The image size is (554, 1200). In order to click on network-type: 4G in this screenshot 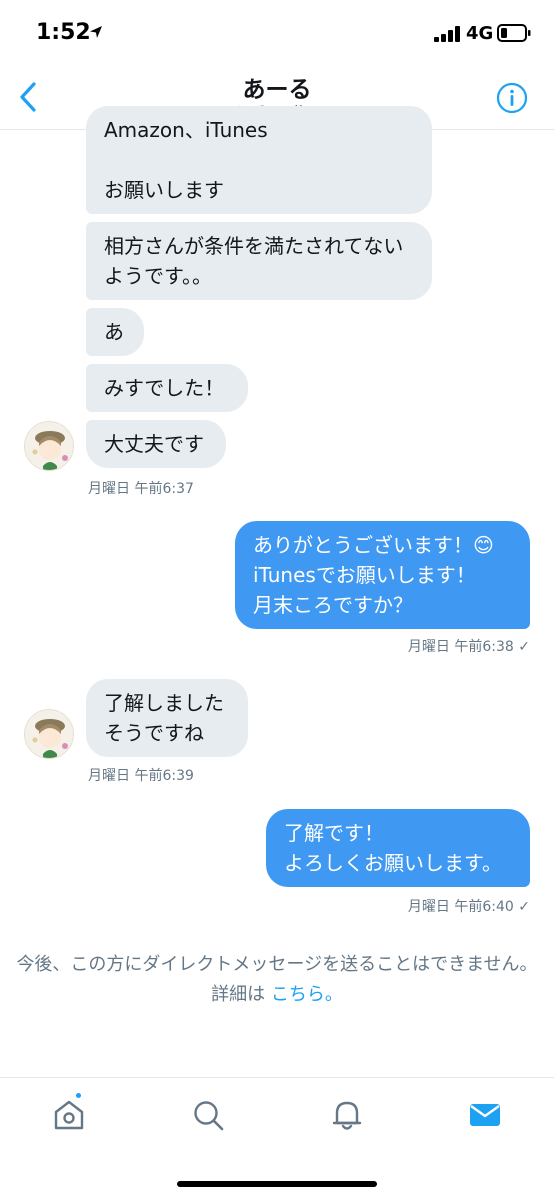, I will do `click(480, 33)`.